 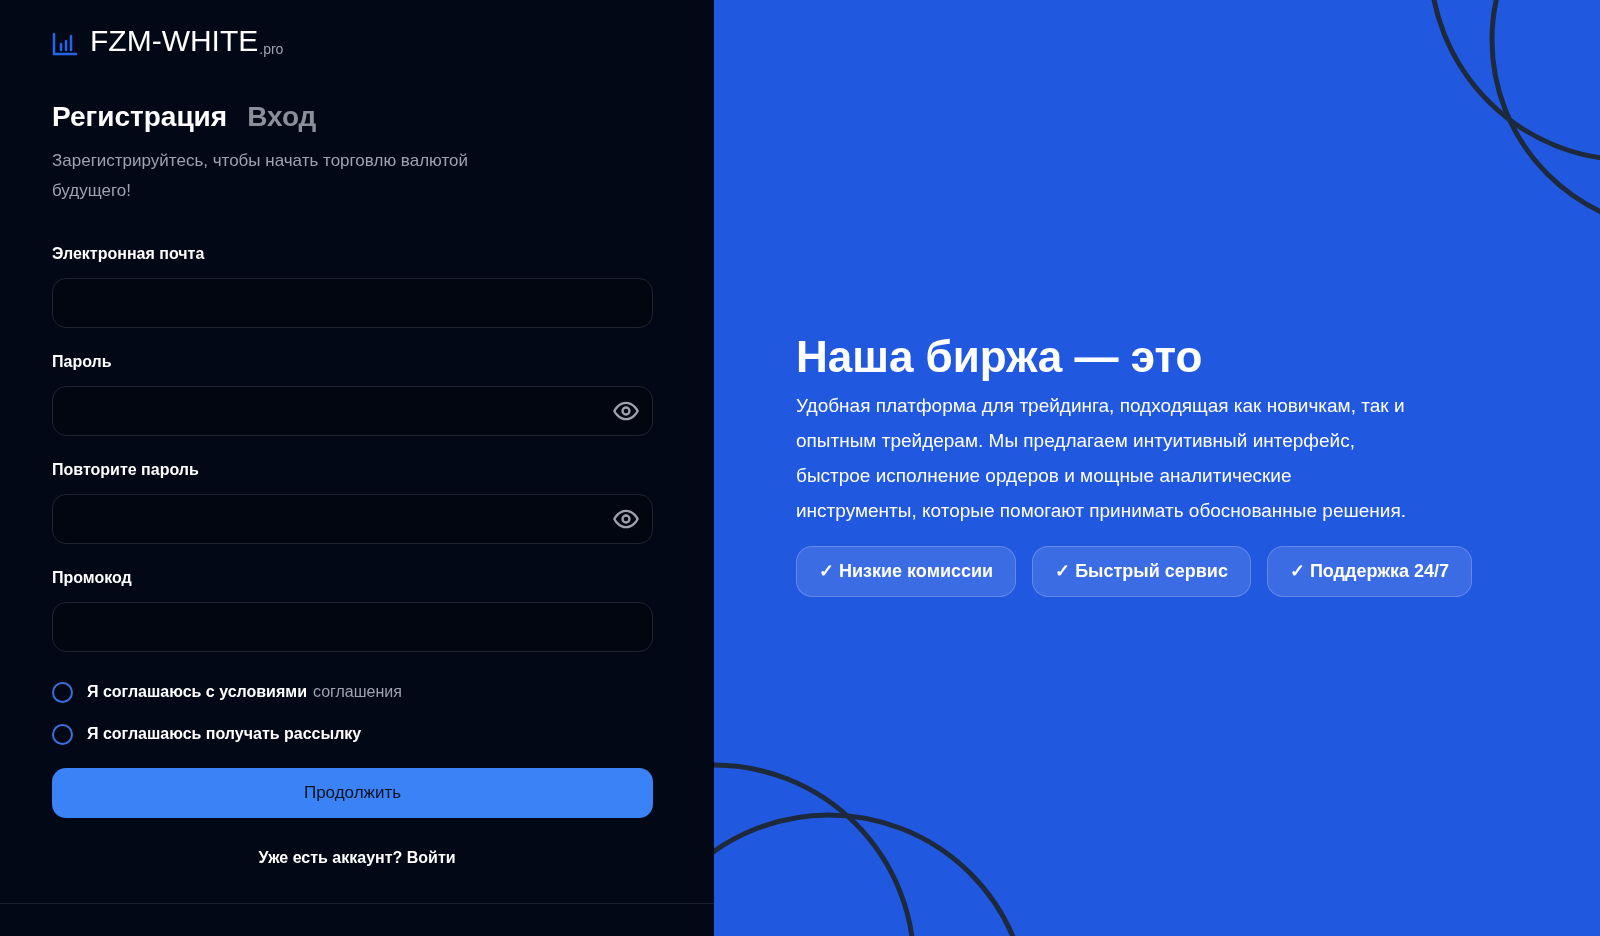 I want to click on field-label: Промокод, so click(x=92, y=578).